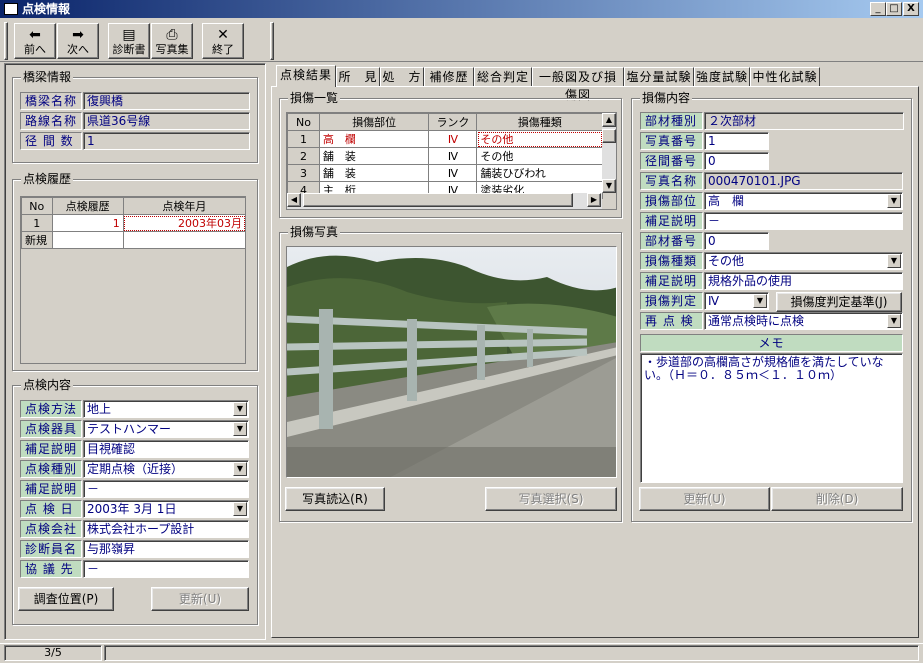 The image size is (923, 663). What do you see at coordinates (166, 449) in the screenshot?
I see `inspection-field-value: 目視確認` at bounding box center [166, 449].